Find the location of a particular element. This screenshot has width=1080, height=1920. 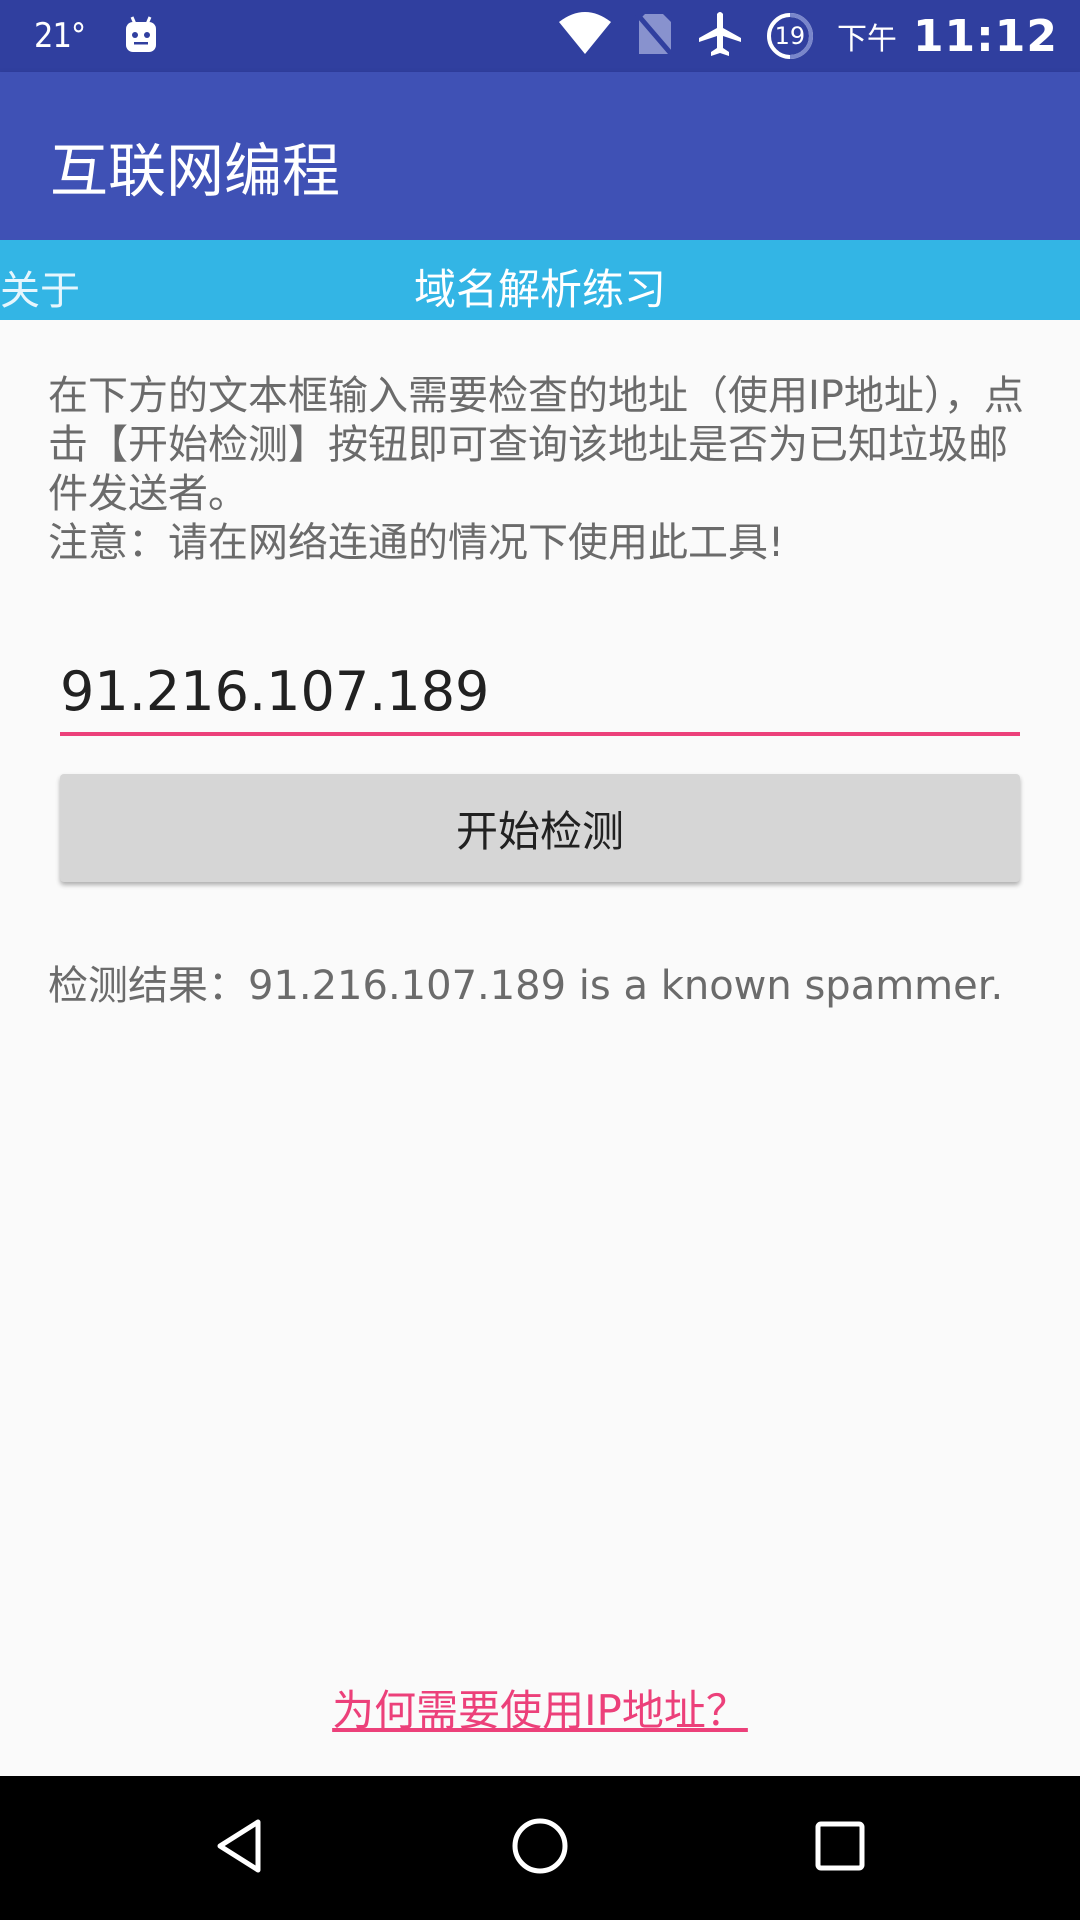

sub-header-bar: 关于 域名解析练习 is located at coordinates (540, 280).